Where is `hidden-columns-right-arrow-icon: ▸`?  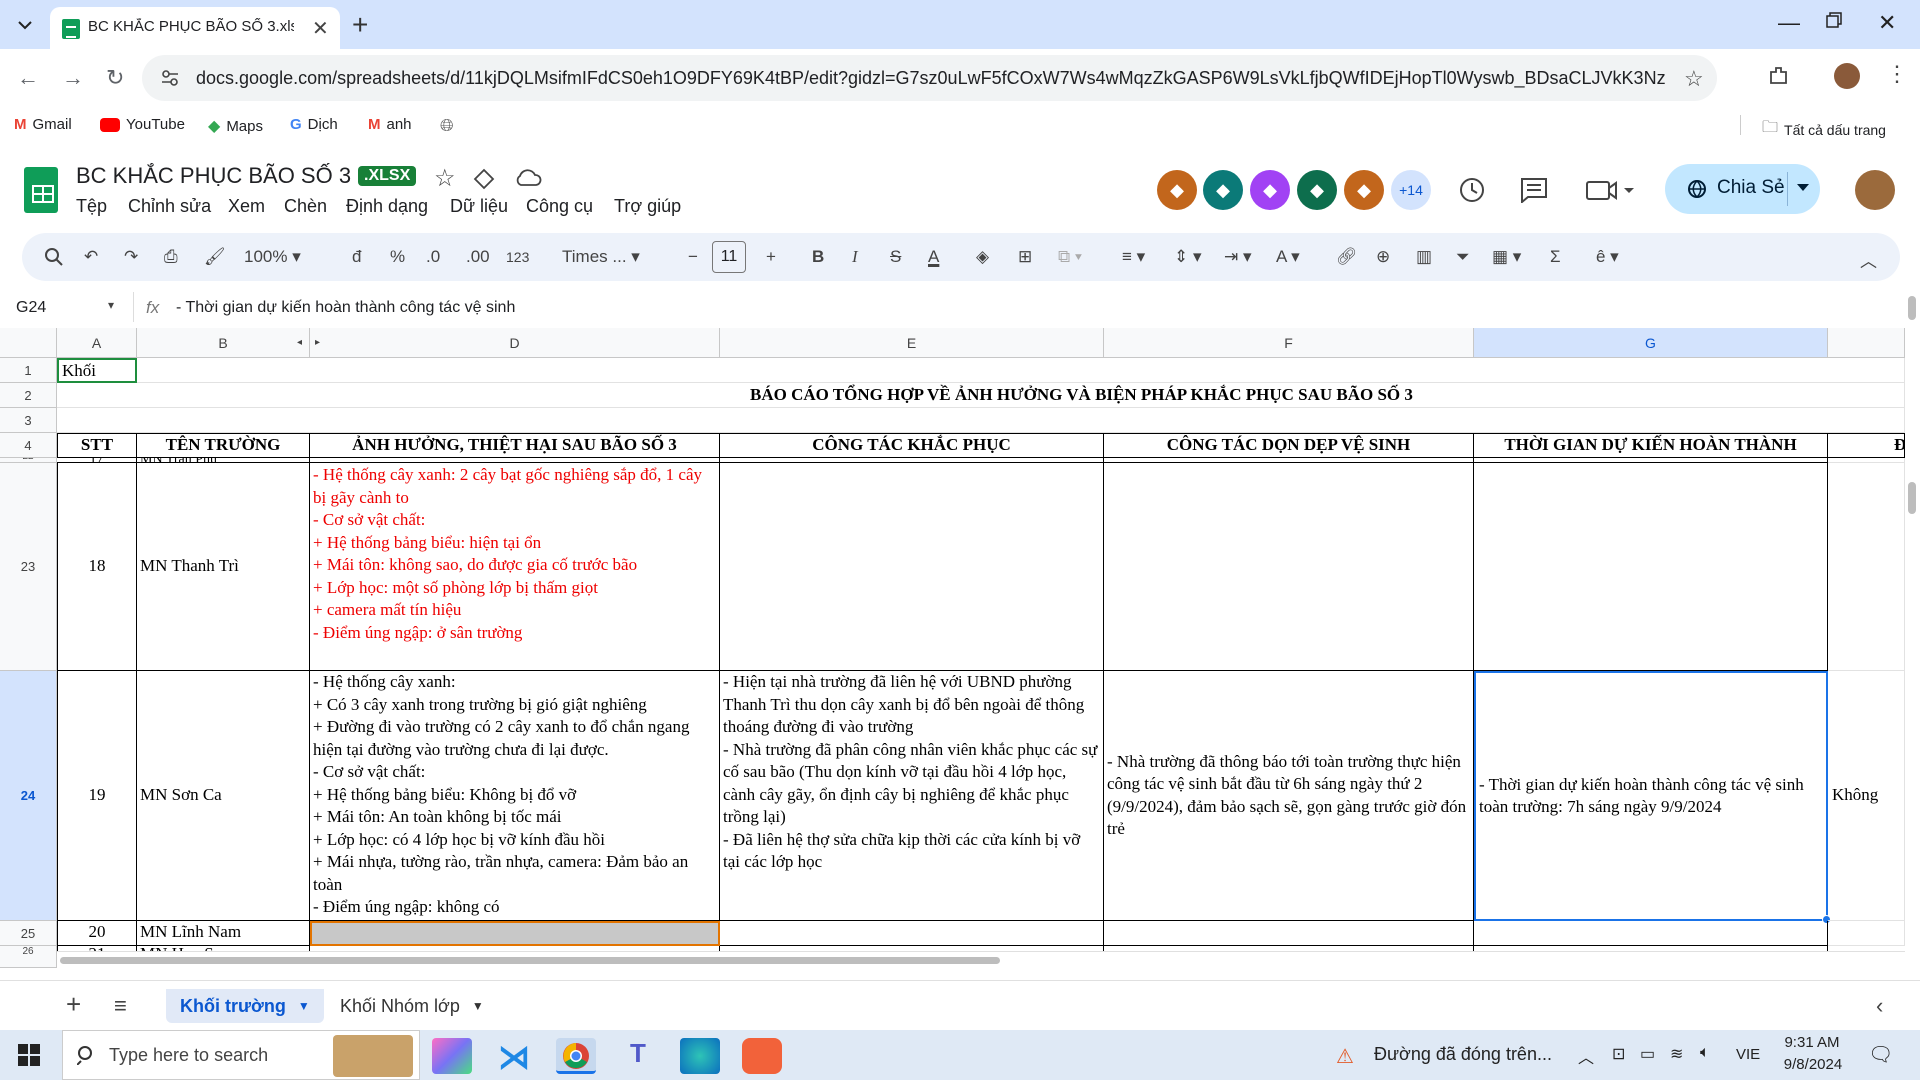
hidden-columns-right-arrow-icon: ▸ is located at coordinates (317, 342).